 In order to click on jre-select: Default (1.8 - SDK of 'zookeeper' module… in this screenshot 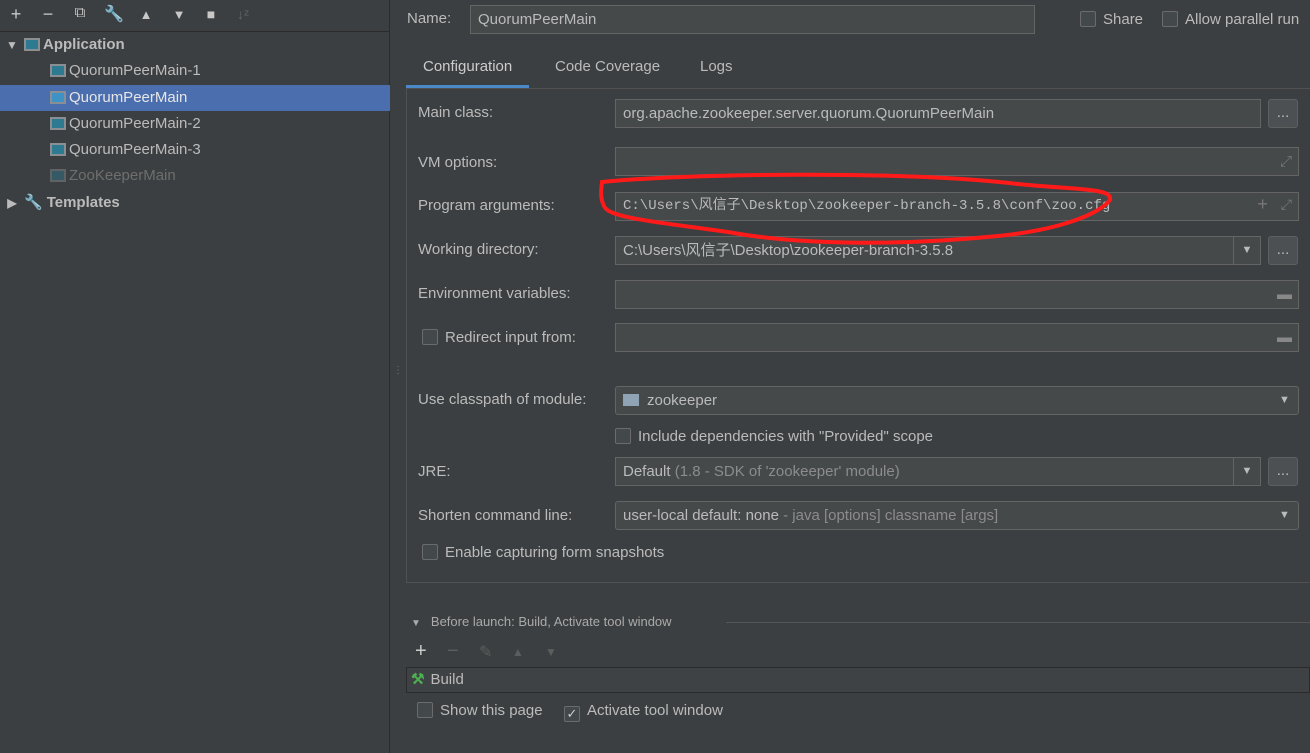, I will do `click(938, 471)`.